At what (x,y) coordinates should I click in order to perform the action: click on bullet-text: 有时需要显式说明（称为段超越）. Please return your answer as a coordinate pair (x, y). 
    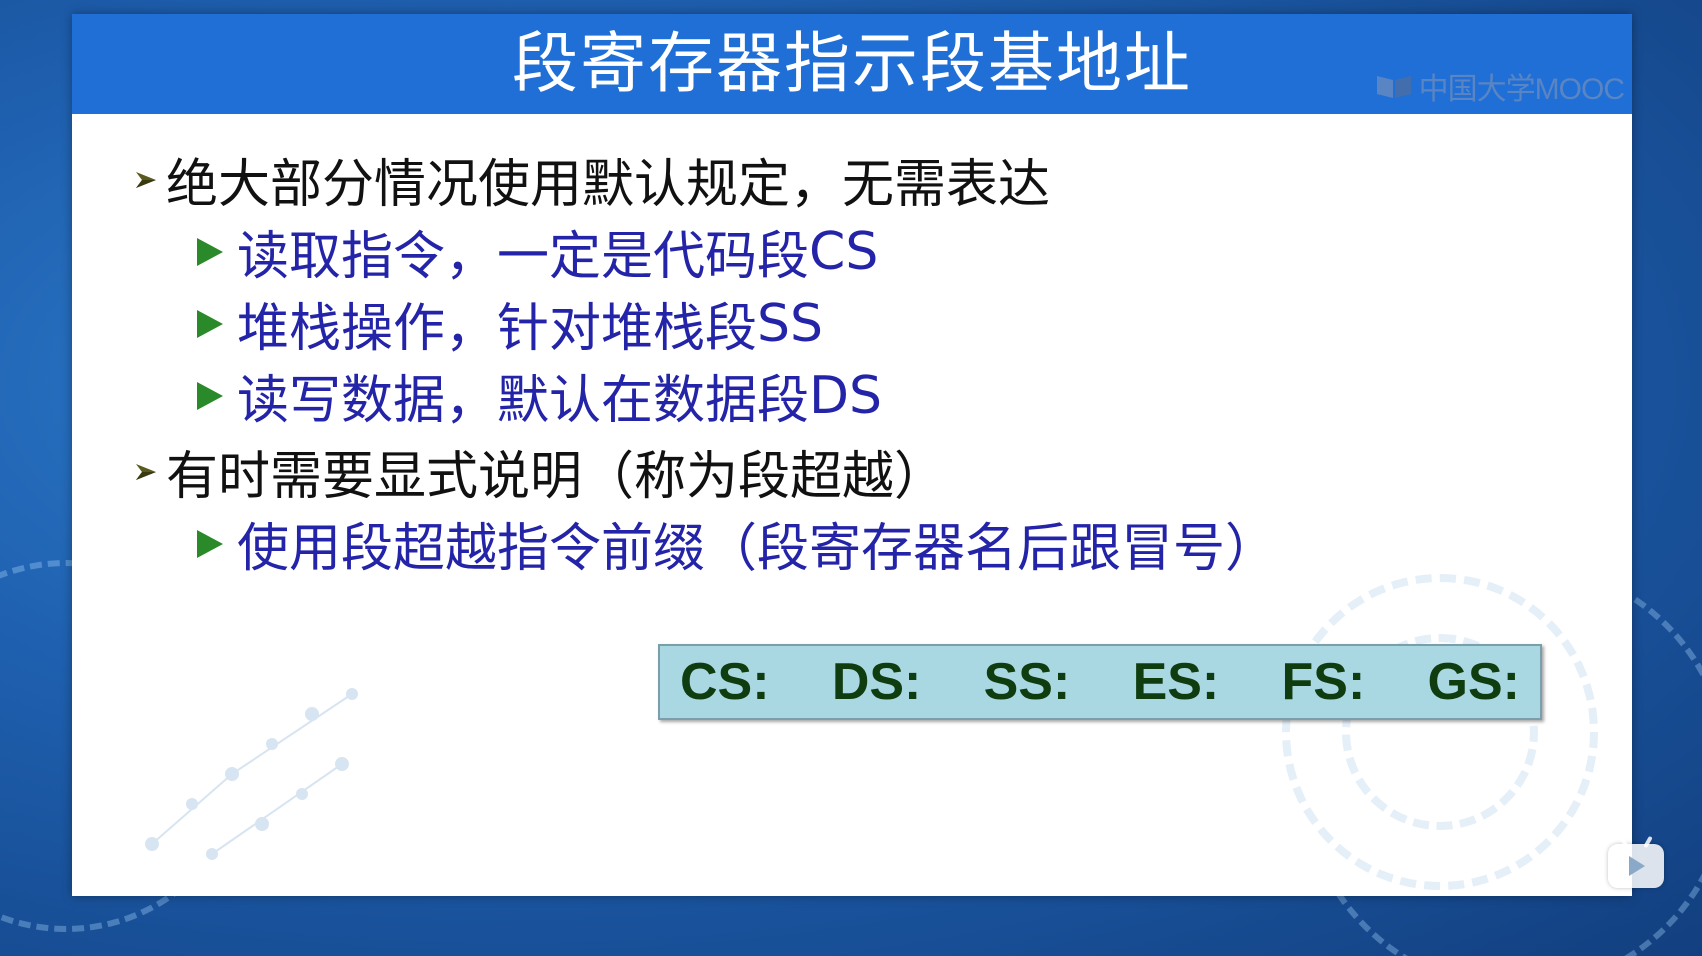
    Looking at the image, I should click on (556, 477).